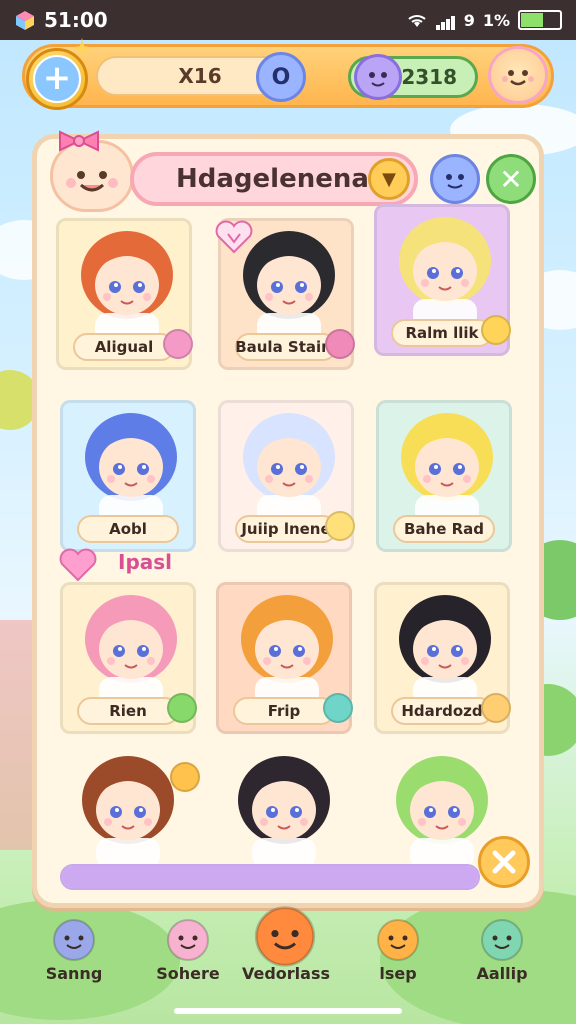 The height and width of the screenshot is (1024, 576). I want to click on status-time: 51:00, so click(76, 20).